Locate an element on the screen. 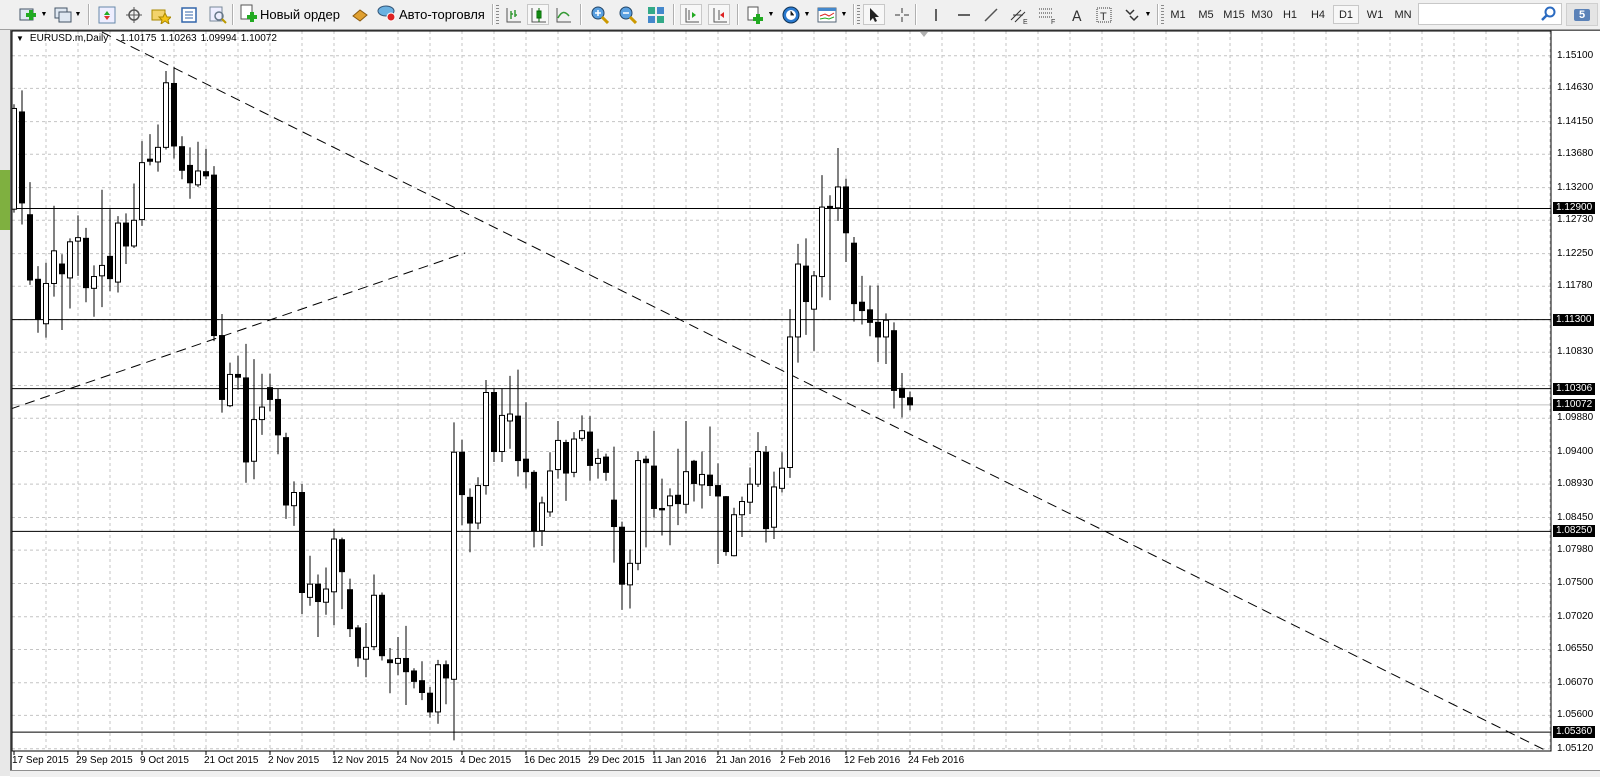 The height and width of the screenshot is (777, 1600). date-axis-label: 29 Dec 2015 is located at coordinates (616, 760).